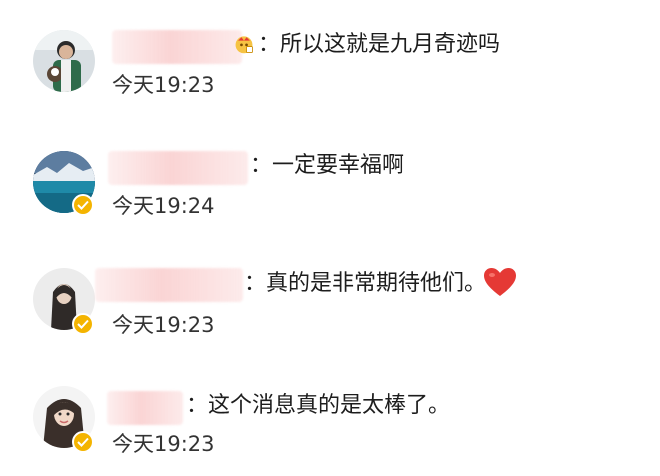  Describe the element at coordinates (318, 405) in the screenshot. I see `comment-text: ：这个消息真的是太棒了。` at that location.